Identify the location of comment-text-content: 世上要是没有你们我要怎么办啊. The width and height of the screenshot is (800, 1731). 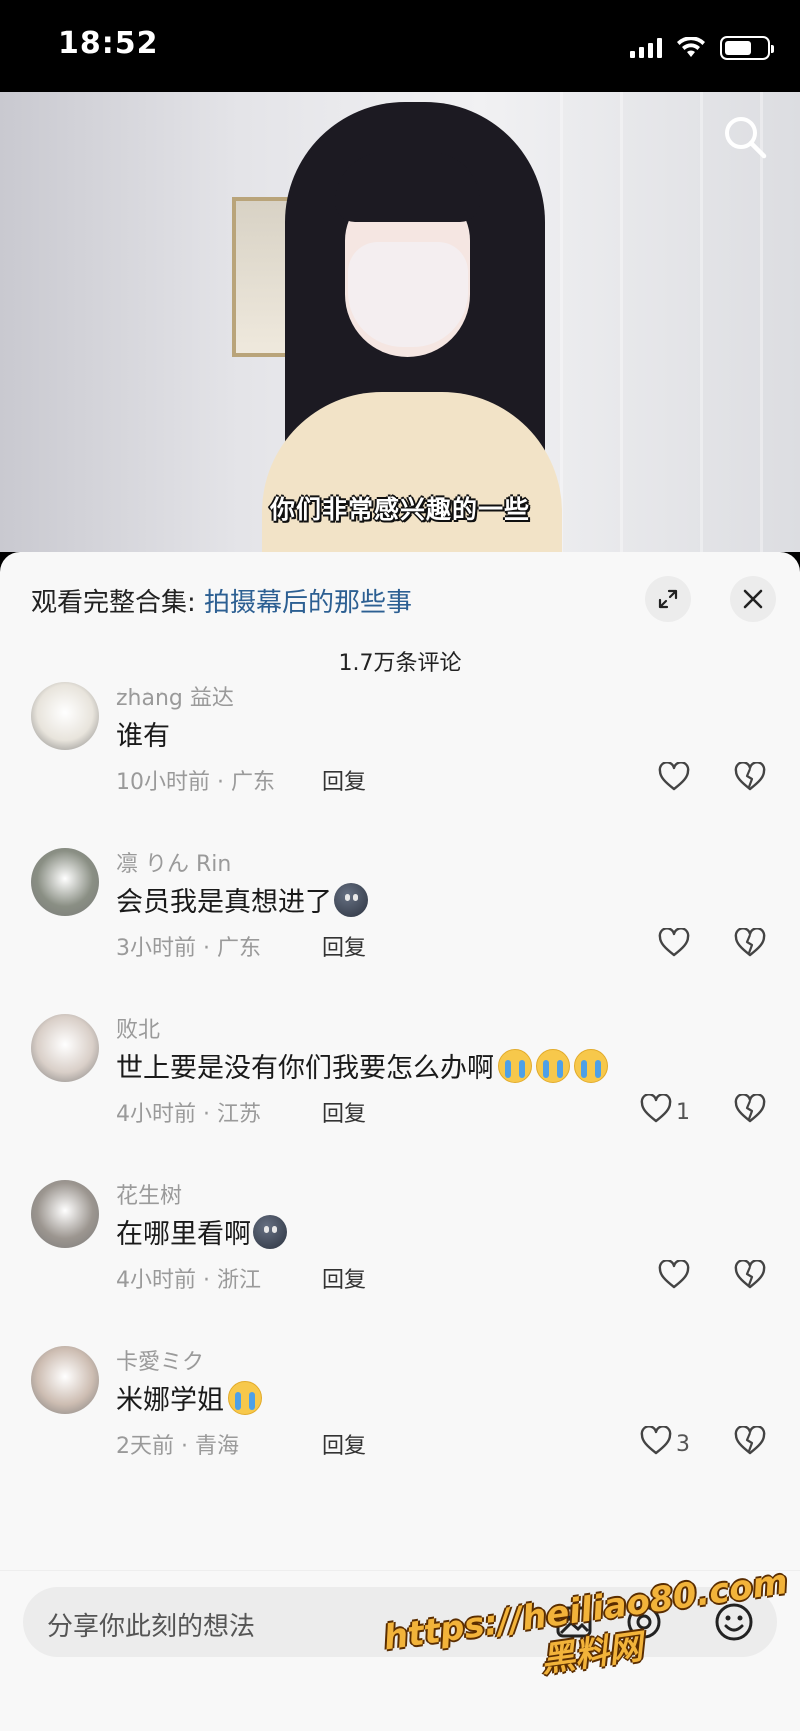
(305, 1068).